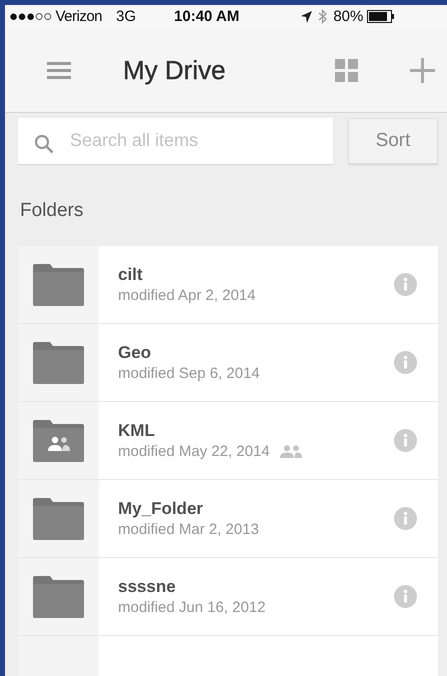  Describe the element at coordinates (126, 17) in the screenshot. I see `network-type: 3G` at that location.